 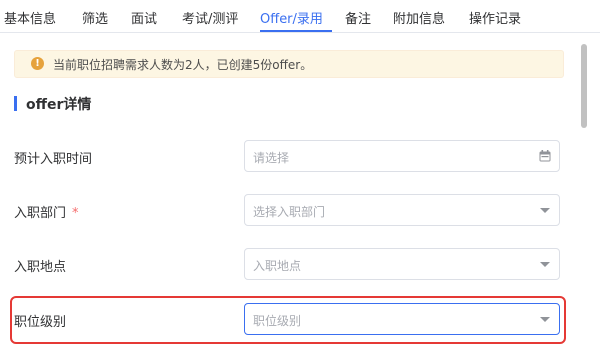 I want to click on tab-screening: 筛选, so click(x=95, y=17).